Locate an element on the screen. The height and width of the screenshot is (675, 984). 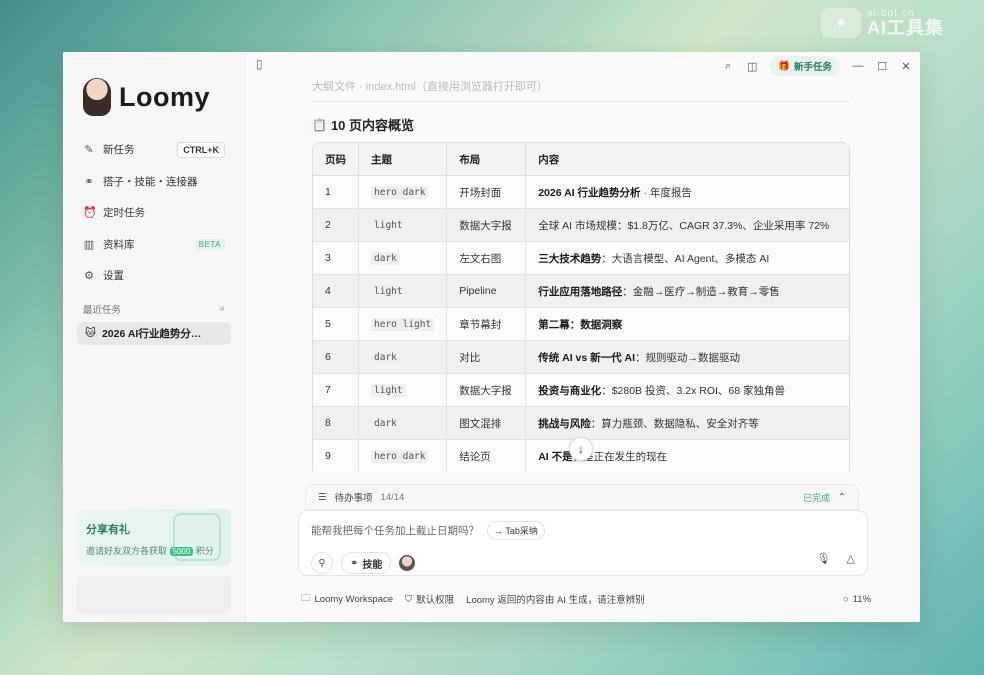
cell-page: 1 is located at coordinates (336, 192).